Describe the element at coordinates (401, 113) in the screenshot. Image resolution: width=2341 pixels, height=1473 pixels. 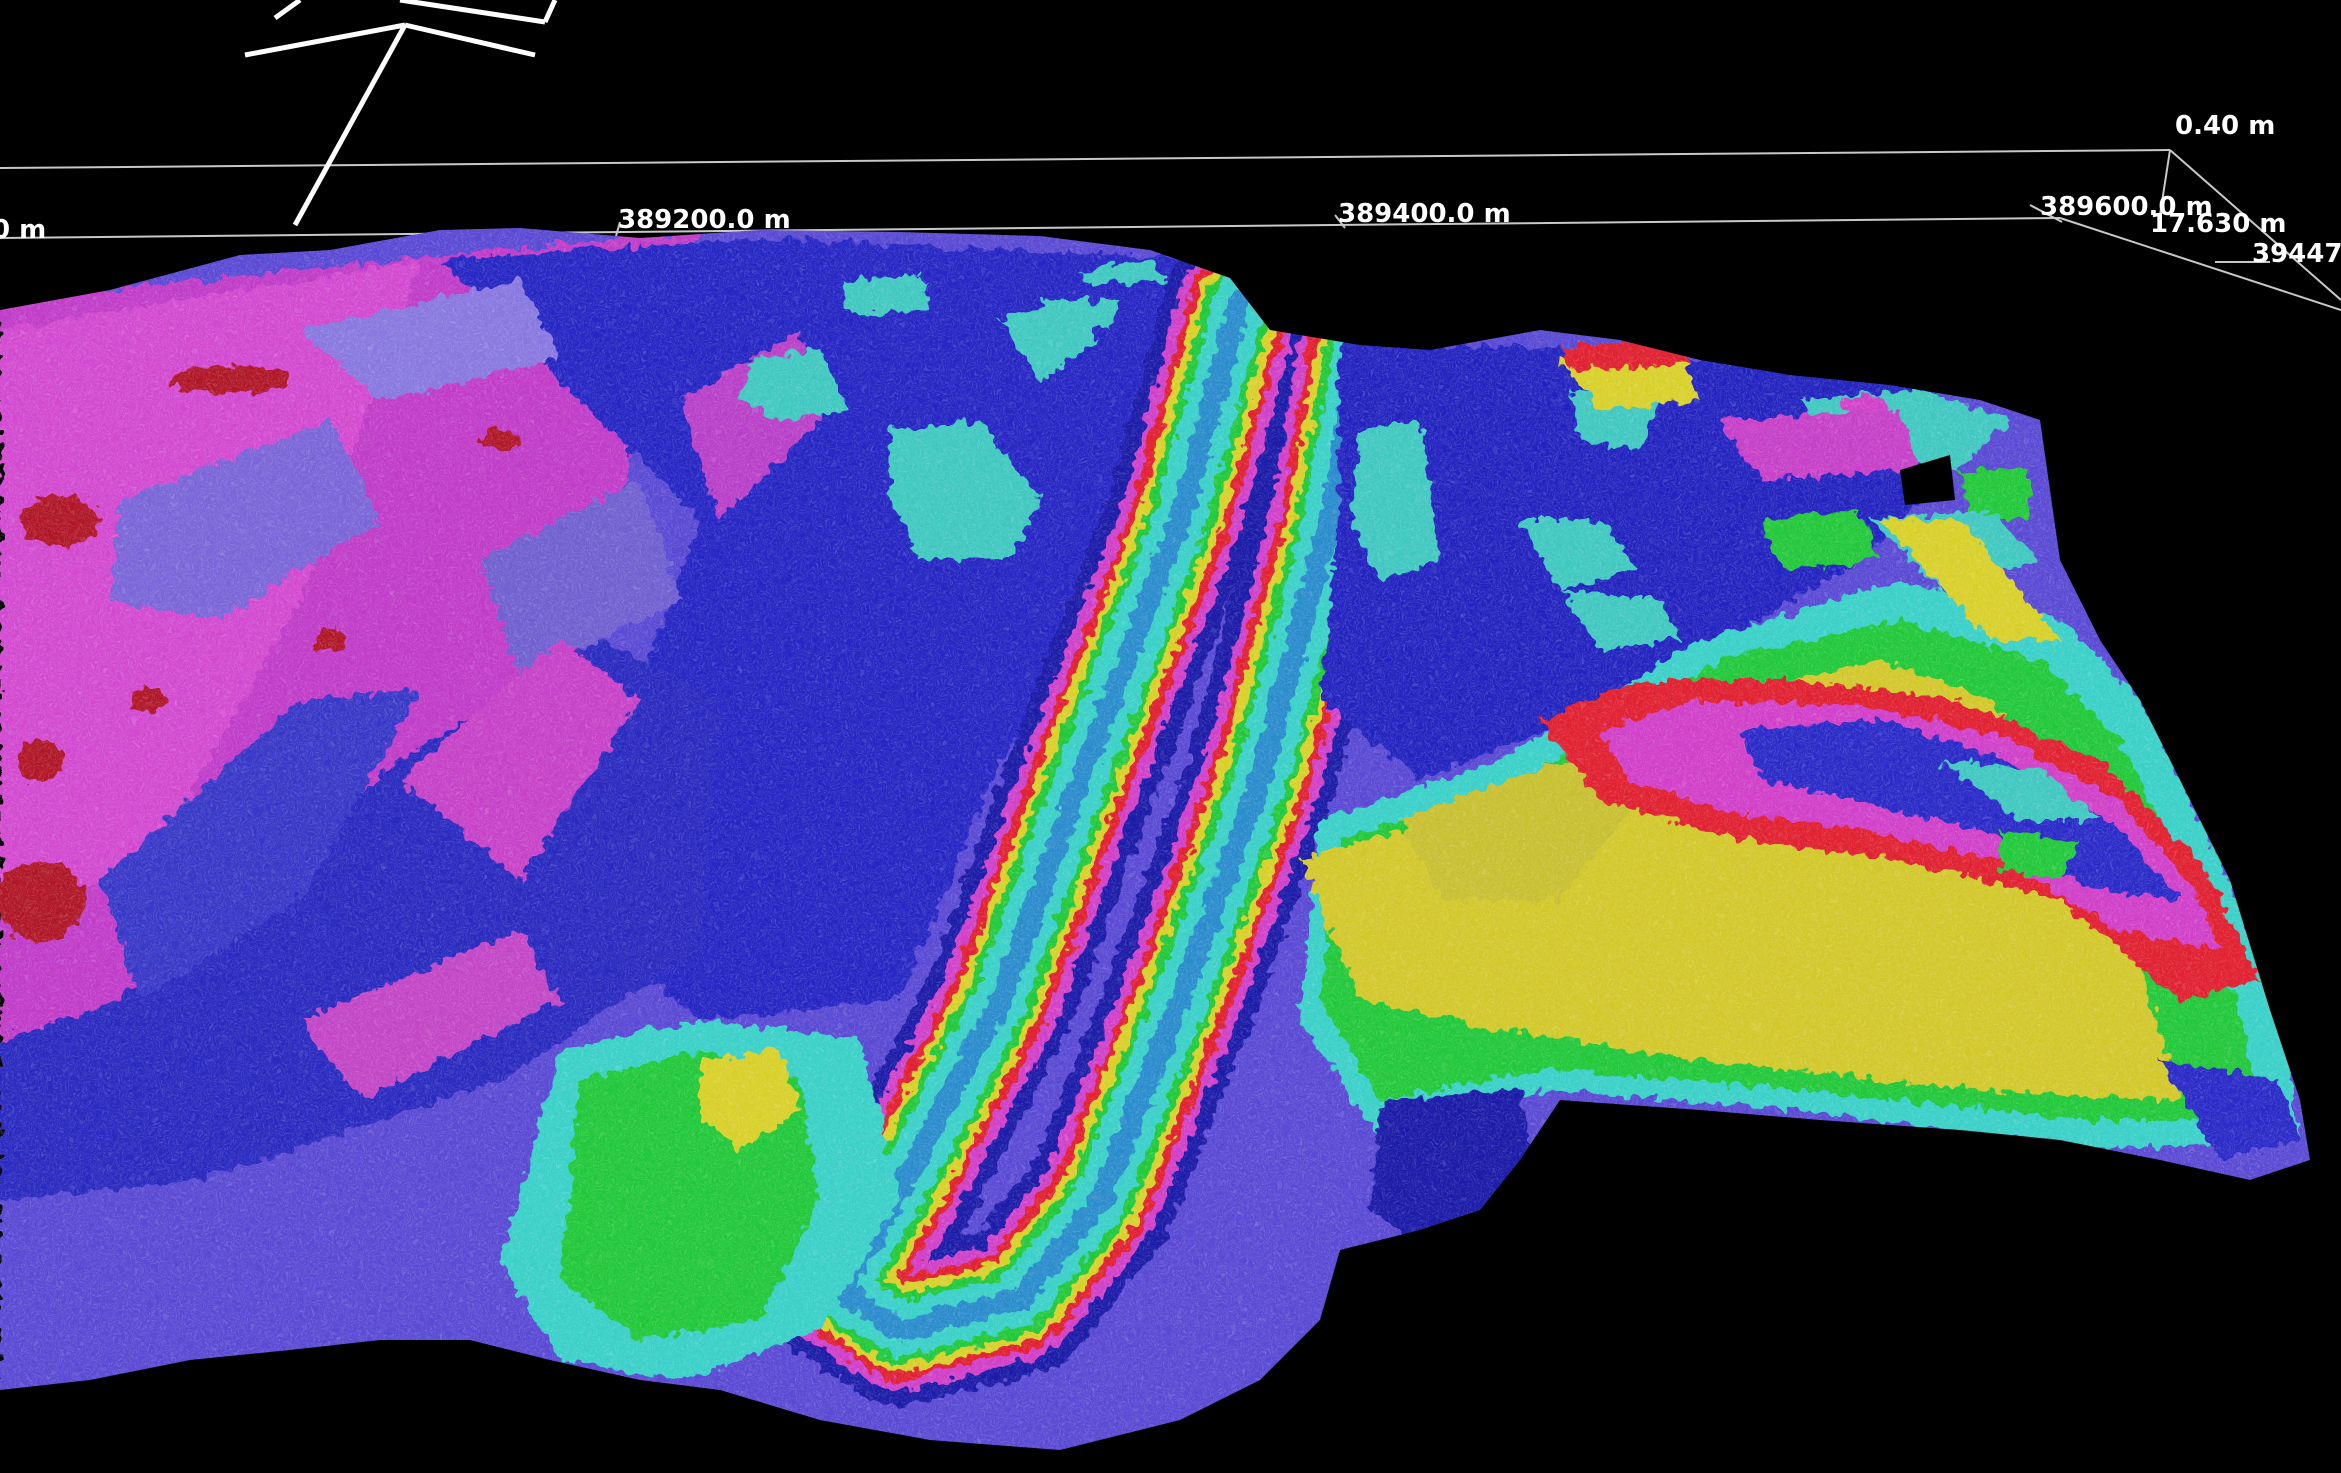
I see `north-arrow-icon` at that location.